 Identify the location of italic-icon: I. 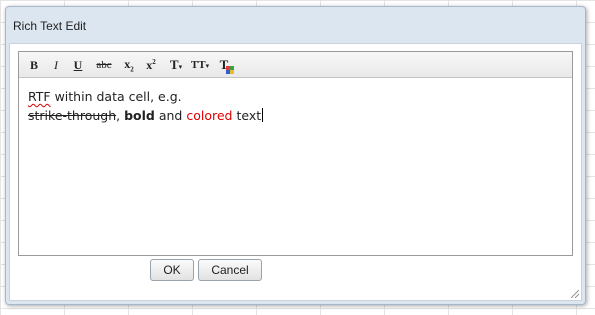
(56, 64).